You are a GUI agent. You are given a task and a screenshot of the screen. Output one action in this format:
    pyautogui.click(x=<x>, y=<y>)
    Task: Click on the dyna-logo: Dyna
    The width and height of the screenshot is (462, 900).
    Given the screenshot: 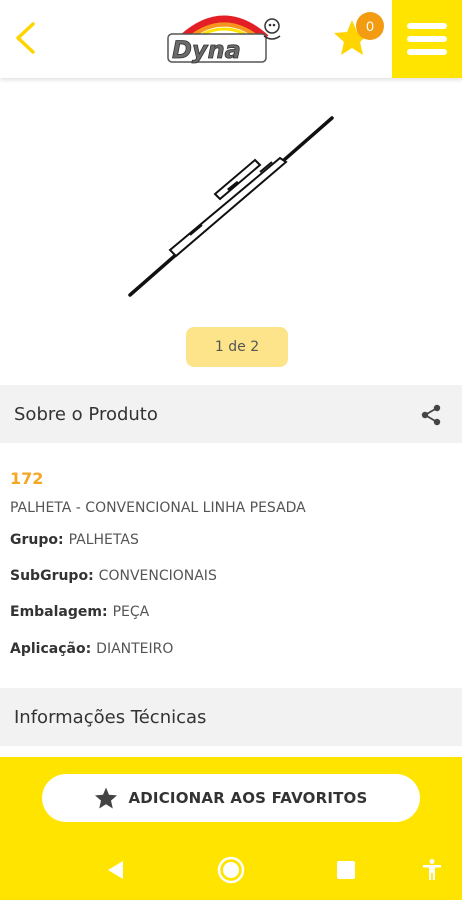 What is the action you would take?
    pyautogui.click(x=224, y=39)
    